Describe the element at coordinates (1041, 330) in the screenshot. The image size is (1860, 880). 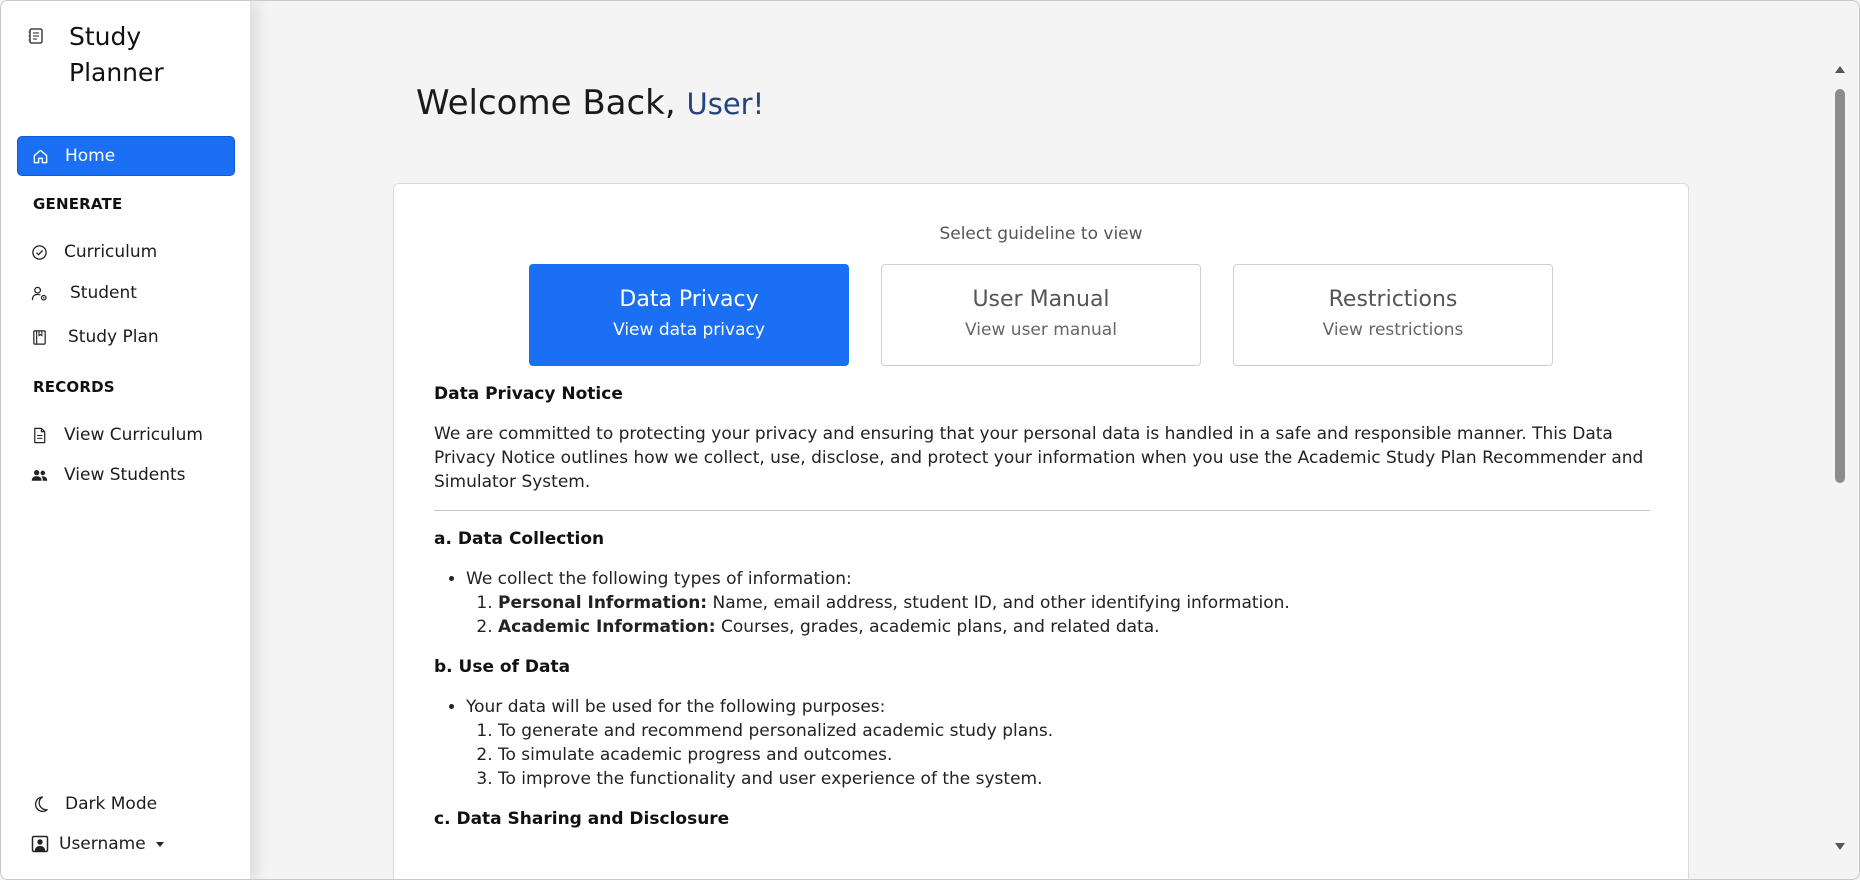
I see `option-subtitle: View user manual` at that location.